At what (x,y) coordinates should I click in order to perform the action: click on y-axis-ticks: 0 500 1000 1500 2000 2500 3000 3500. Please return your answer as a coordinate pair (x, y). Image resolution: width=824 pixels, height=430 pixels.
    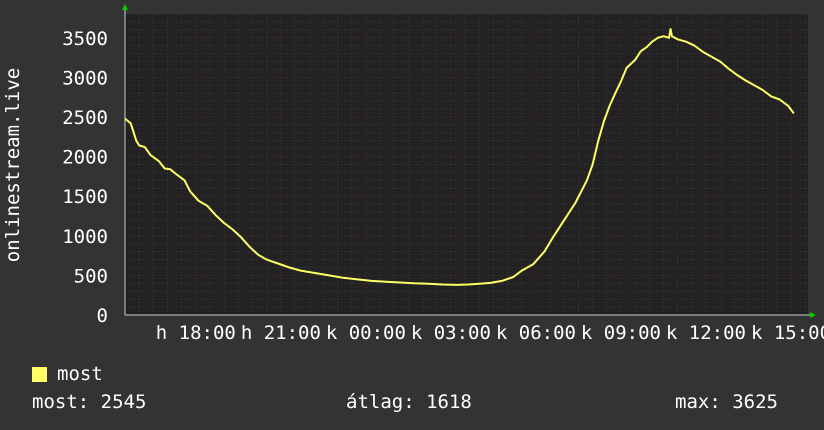
    Looking at the image, I should click on (85, 177).